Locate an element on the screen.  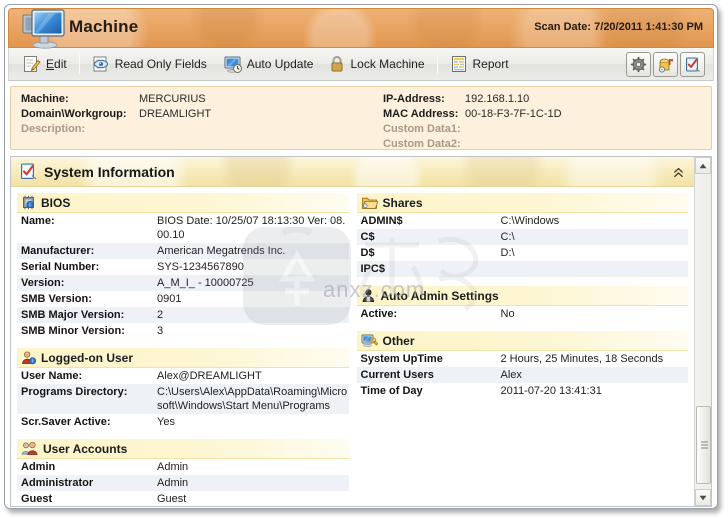
summary-key: Custom Data2: is located at coordinates (422, 144).